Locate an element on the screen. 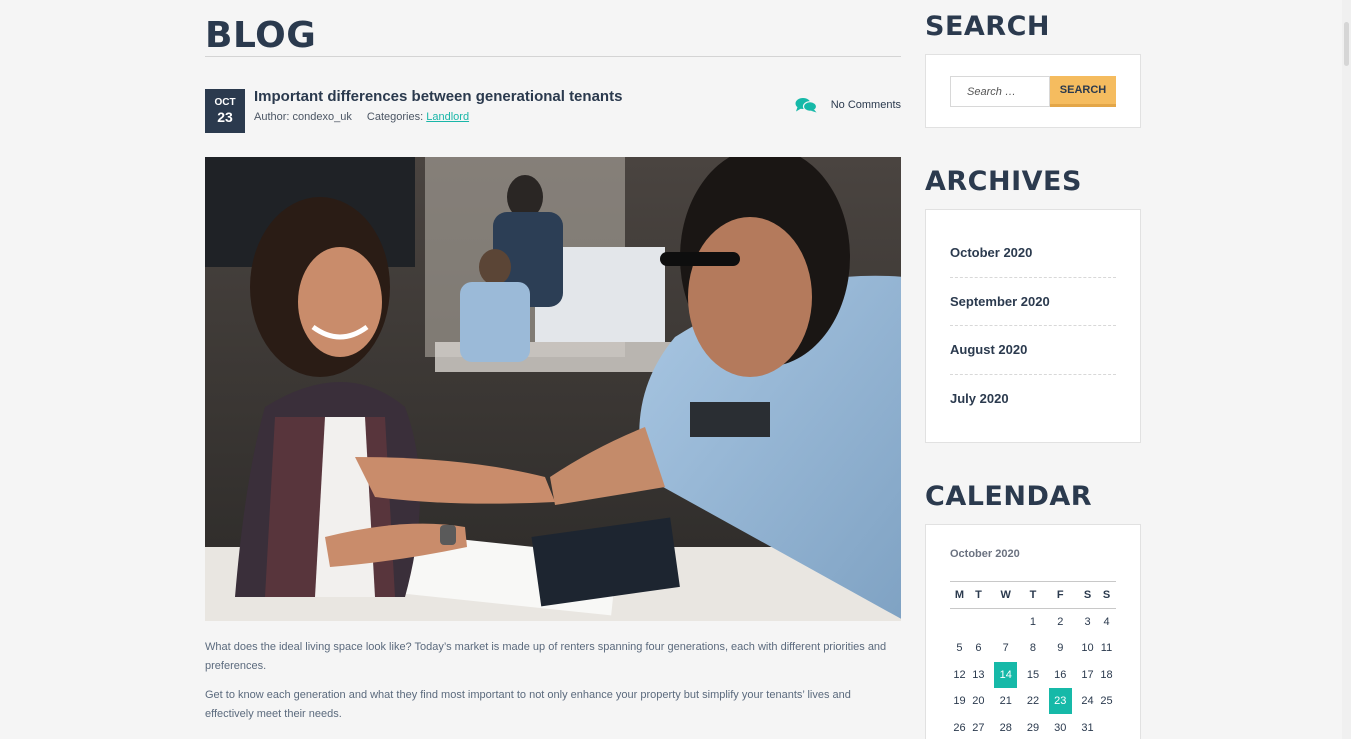  calendar-weekday-row: M T W T F S S is located at coordinates (1033, 595).